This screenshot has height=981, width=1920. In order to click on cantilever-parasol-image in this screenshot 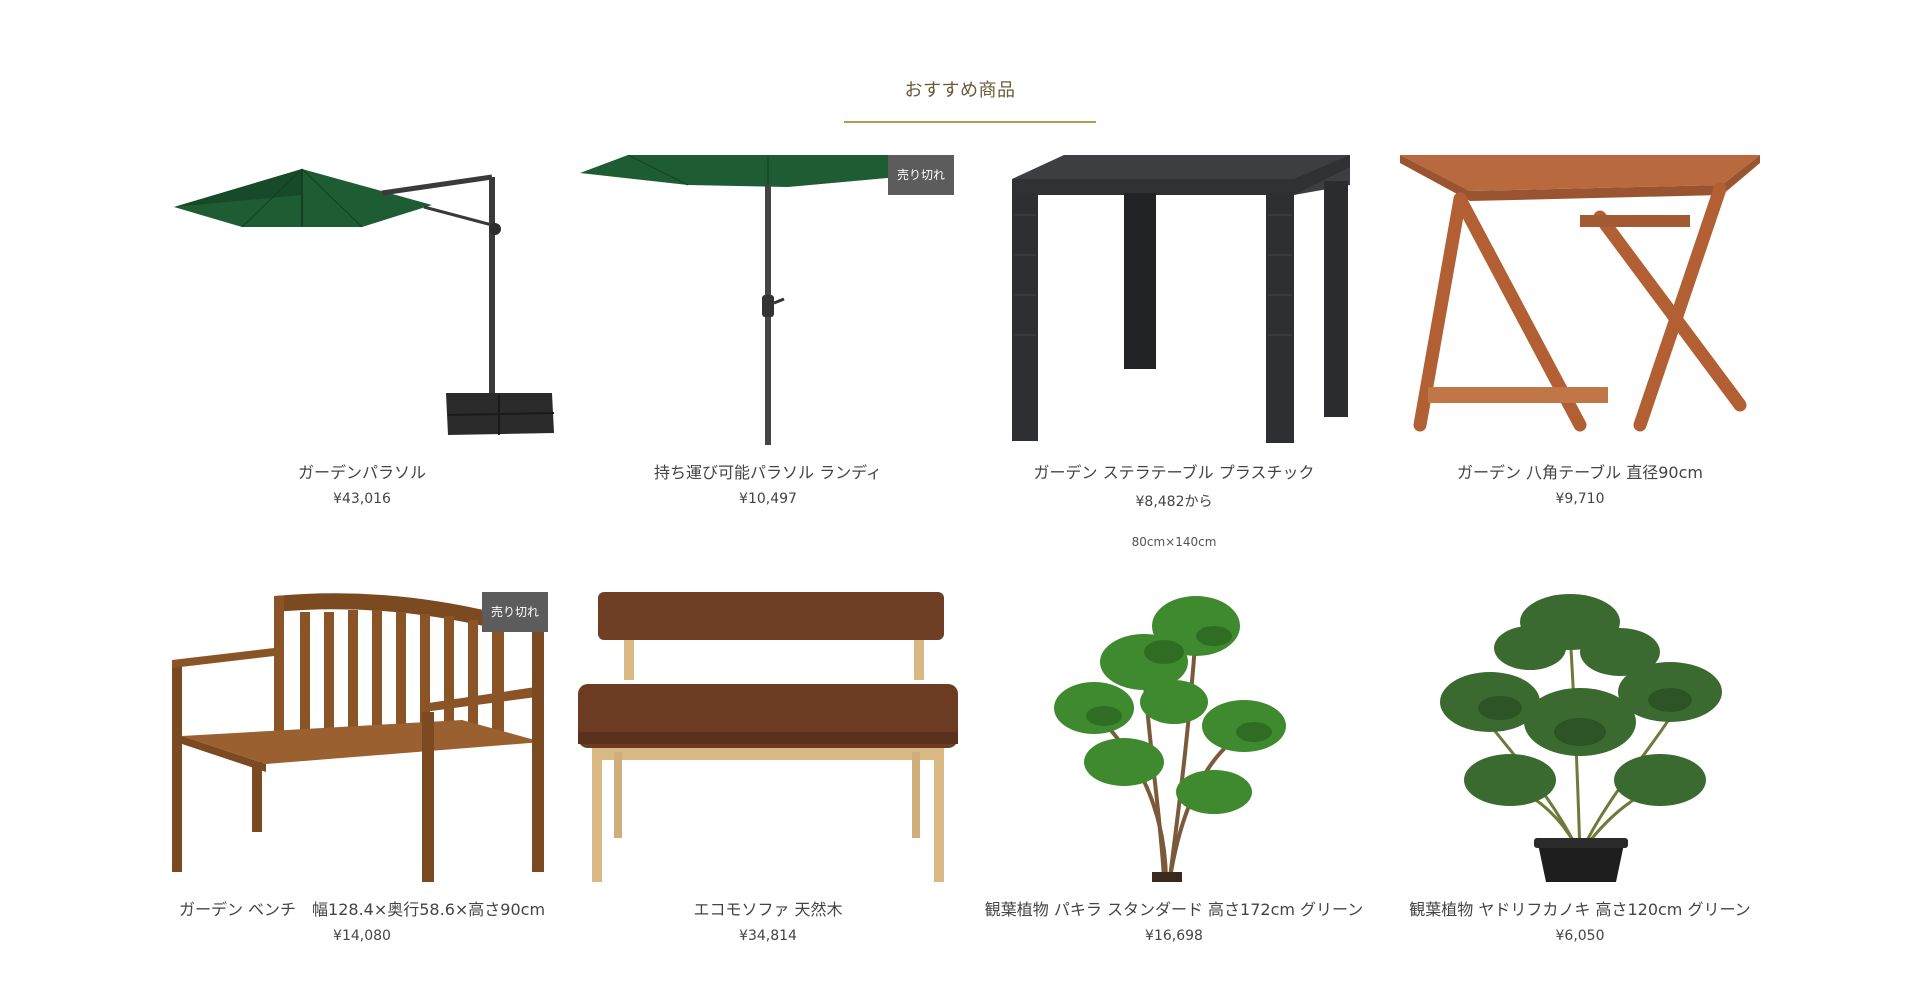, I will do `click(362, 300)`.